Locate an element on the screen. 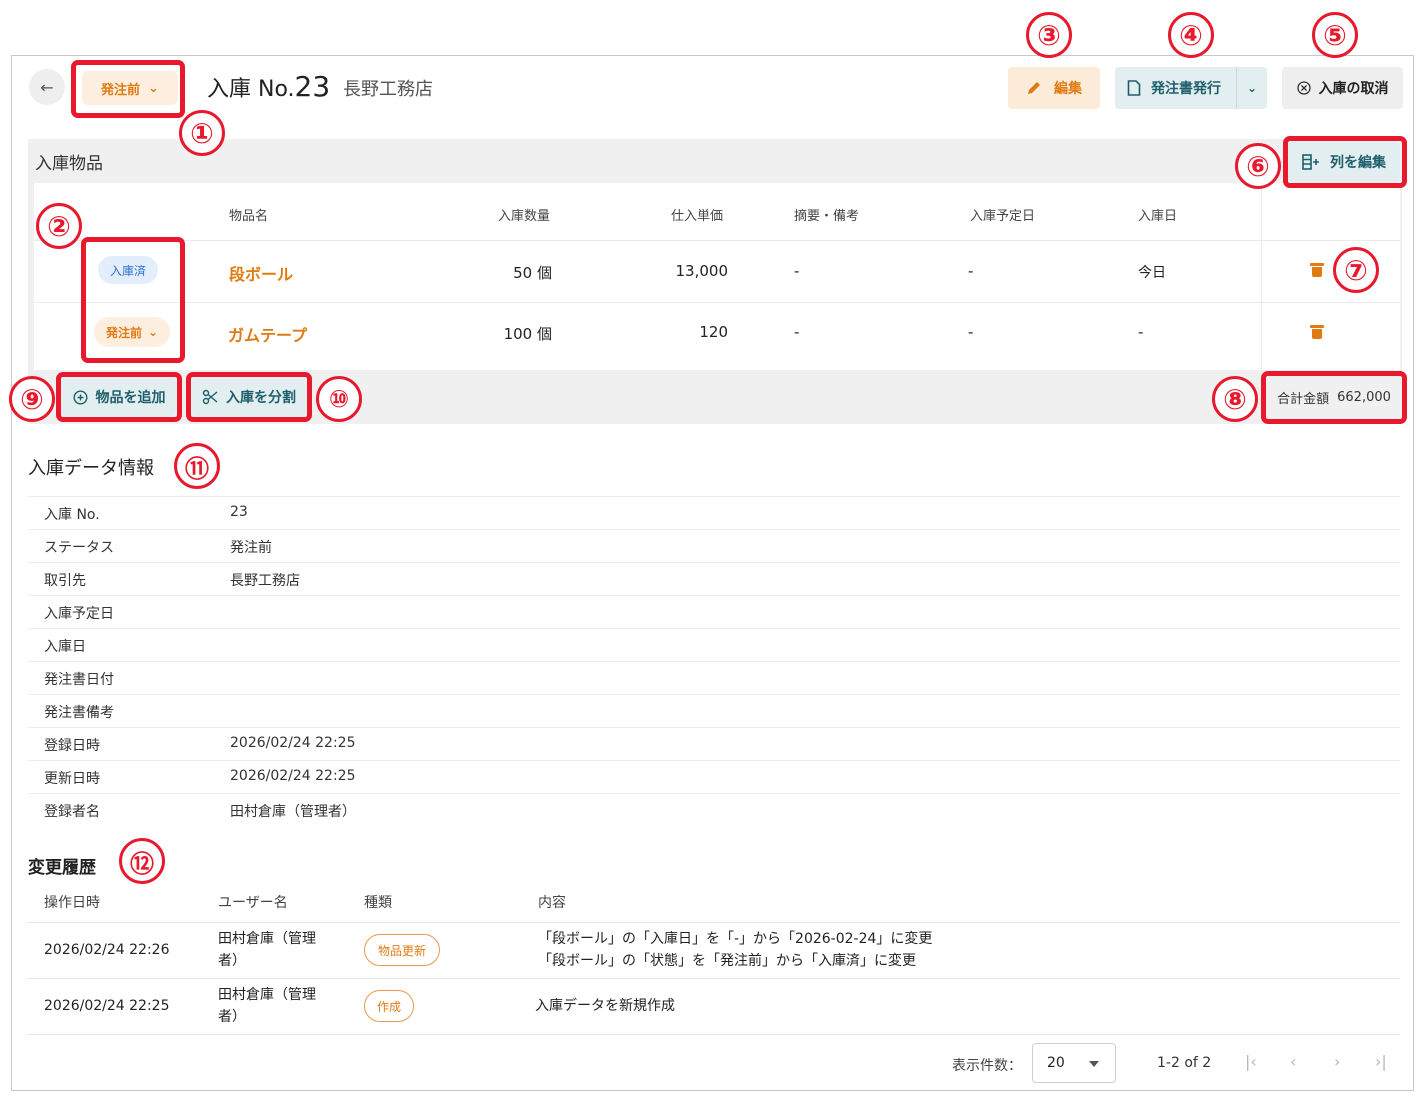  column-header-planned-date: 入庫予定日 is located at coordinates (1003, 216).